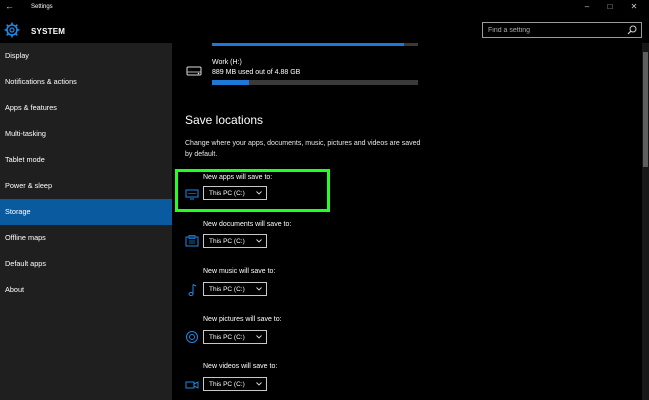  Describe the element at coordinates (86, 160) in the screenshot. I see `sidebar-item-tablet-mode: Tablet mode` at that location.